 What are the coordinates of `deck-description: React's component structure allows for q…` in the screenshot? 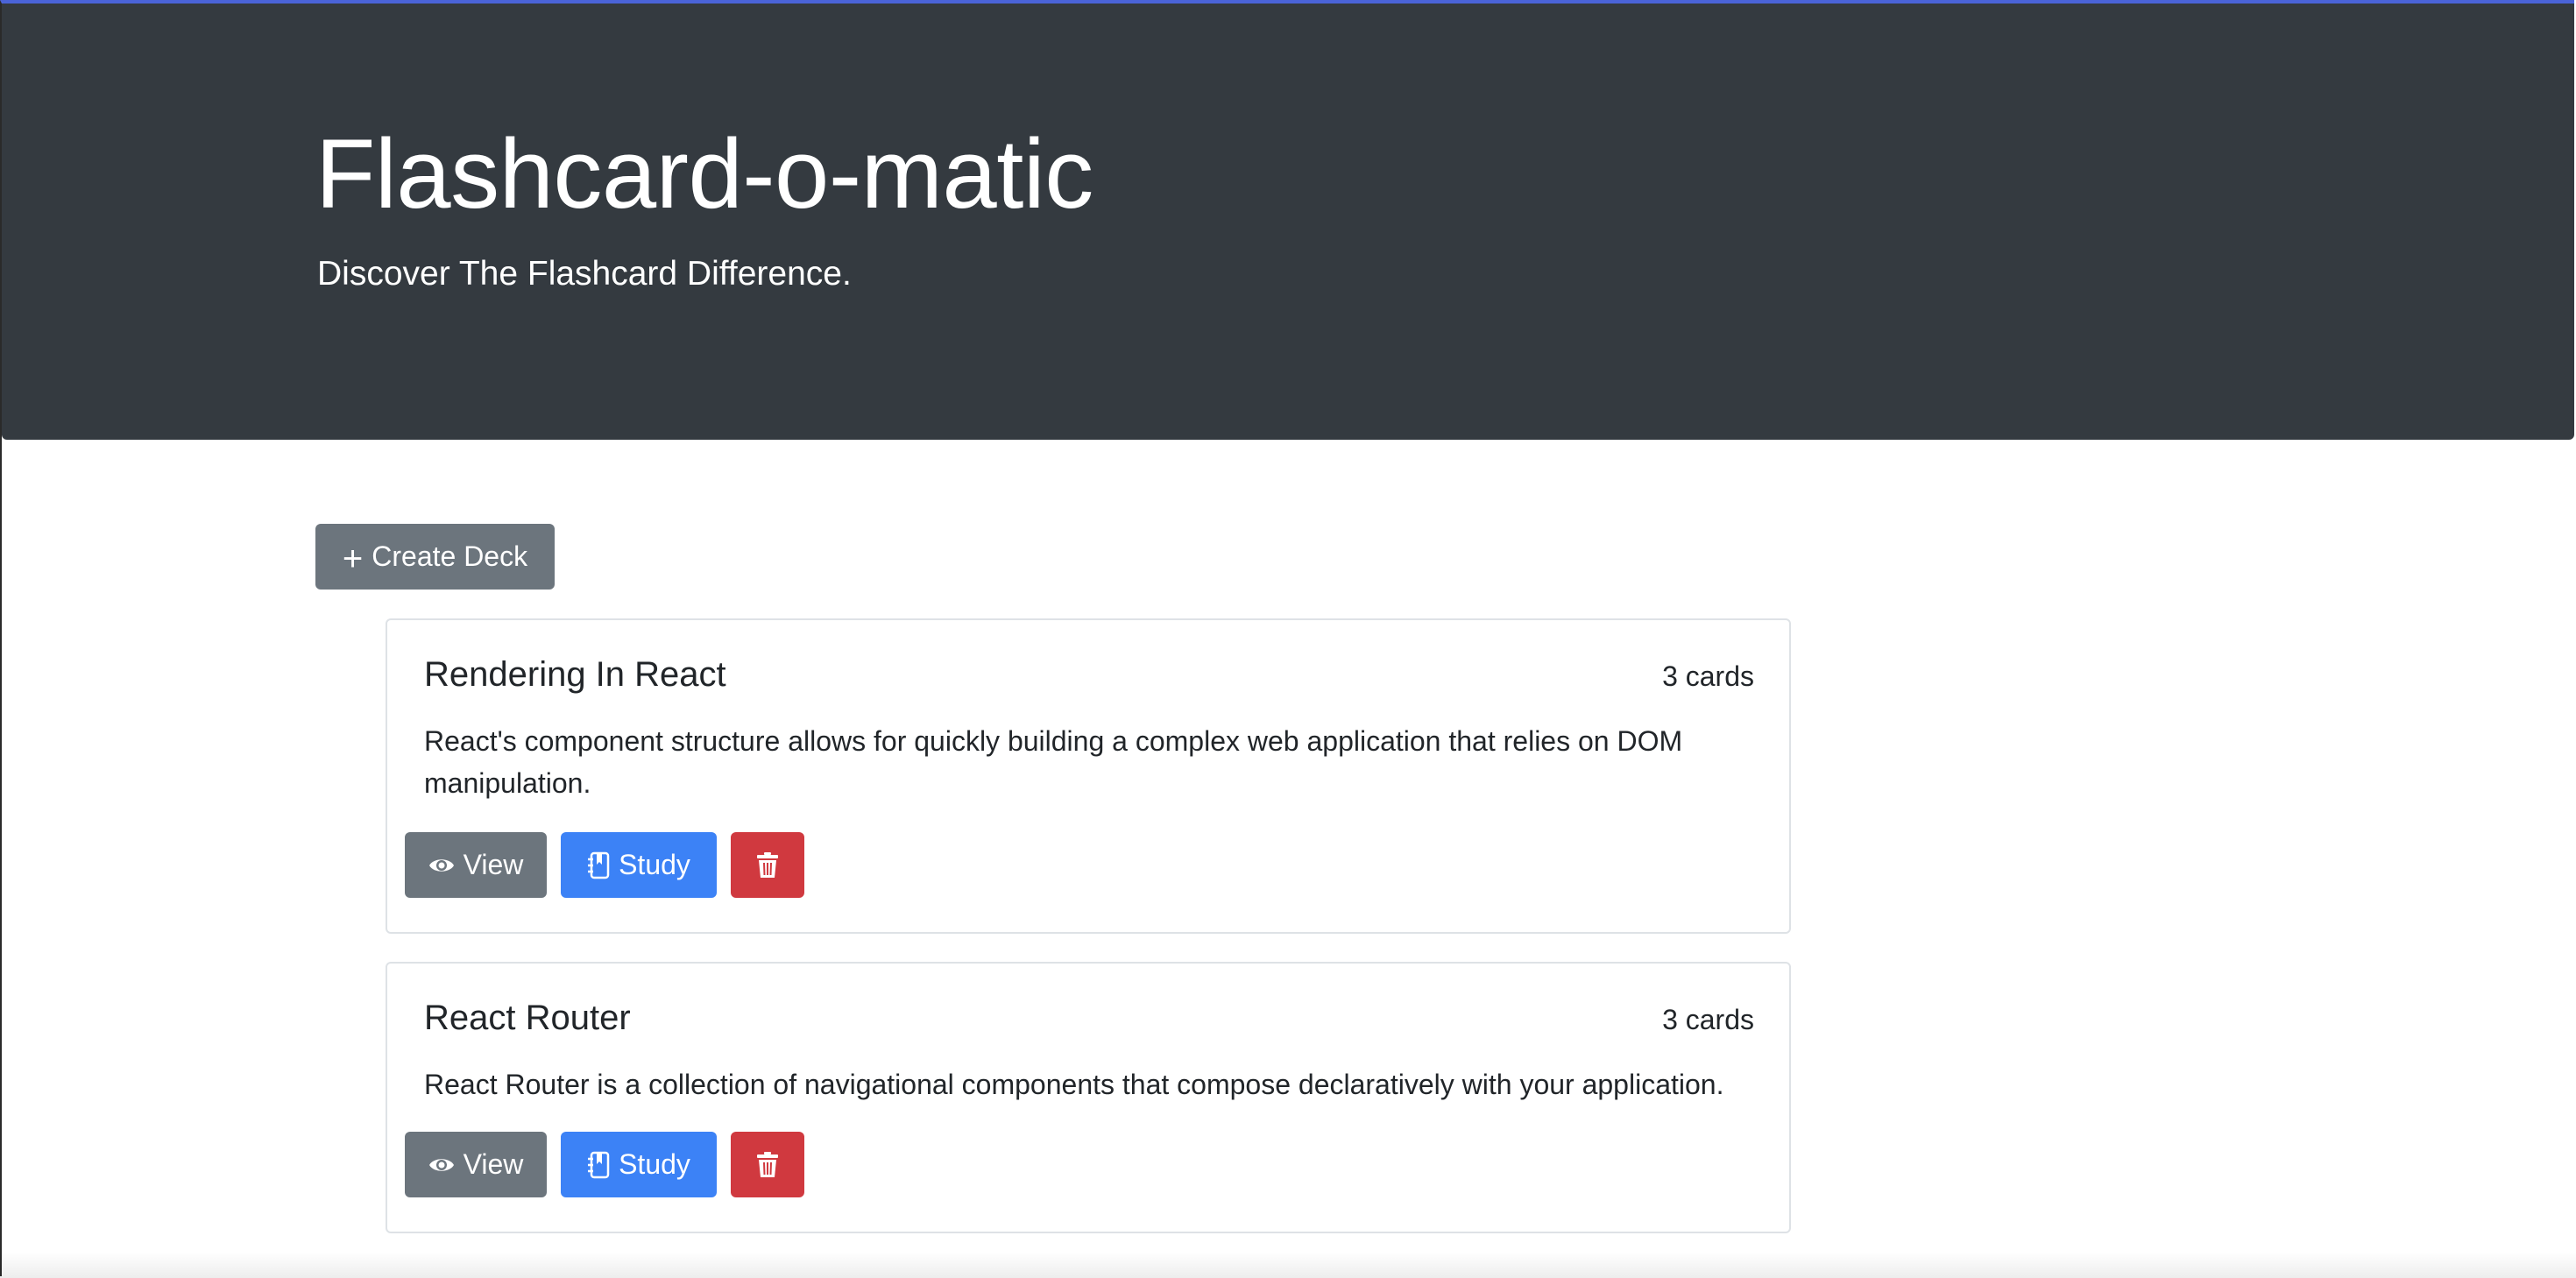 It's located at (1053, 762).